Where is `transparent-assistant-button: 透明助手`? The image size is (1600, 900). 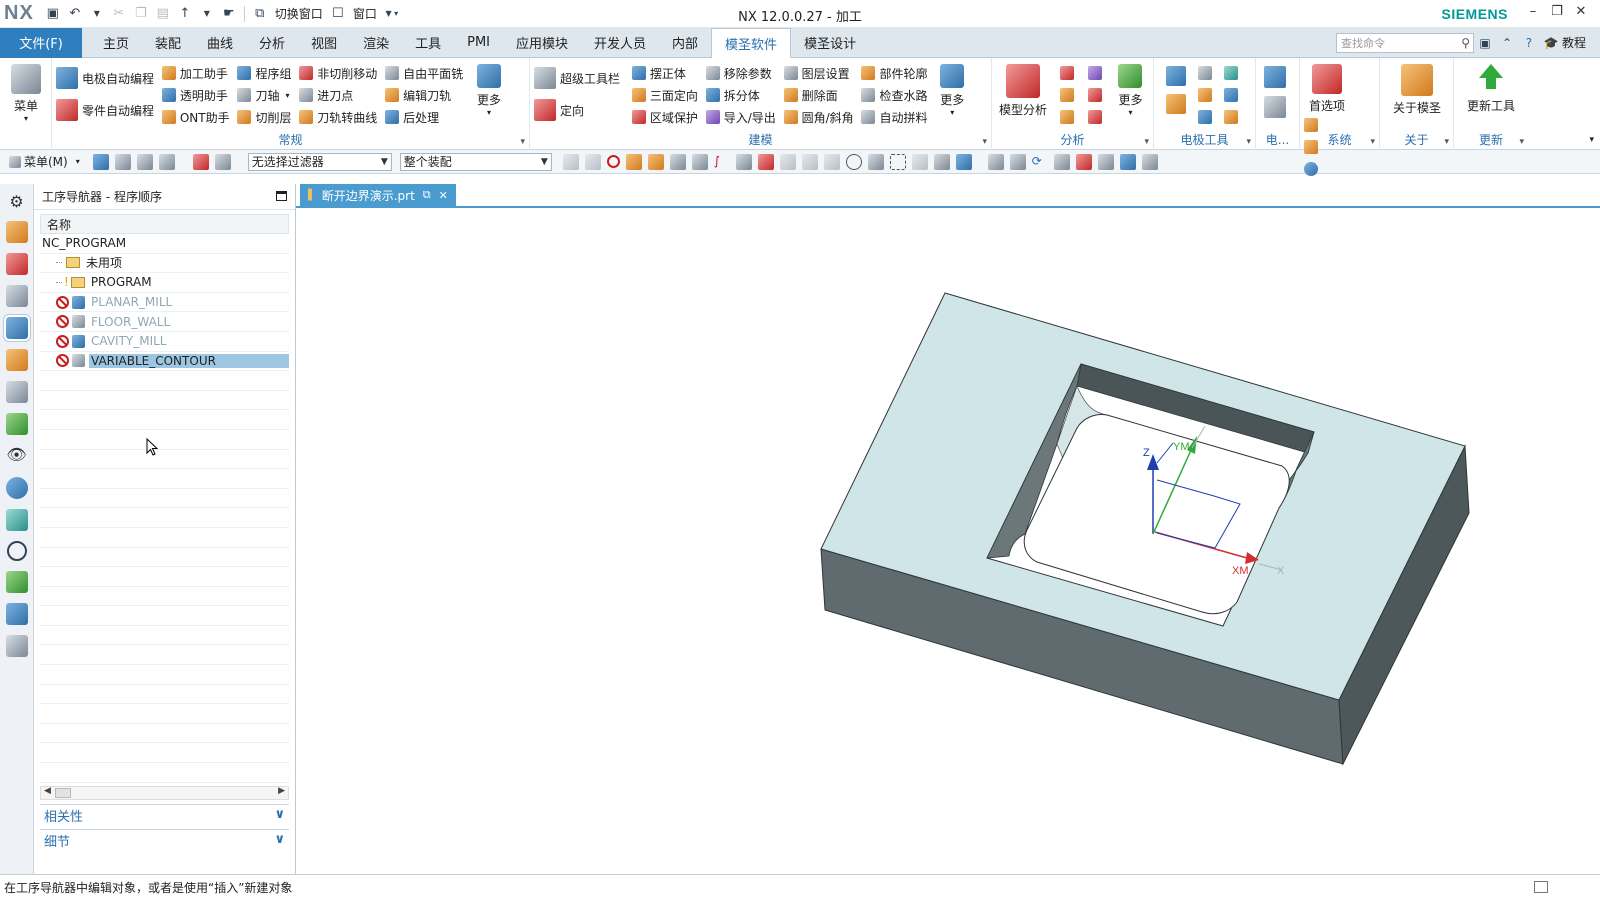 transparent-assistant-button: 透明助手 is located at coordinates (195, 95).